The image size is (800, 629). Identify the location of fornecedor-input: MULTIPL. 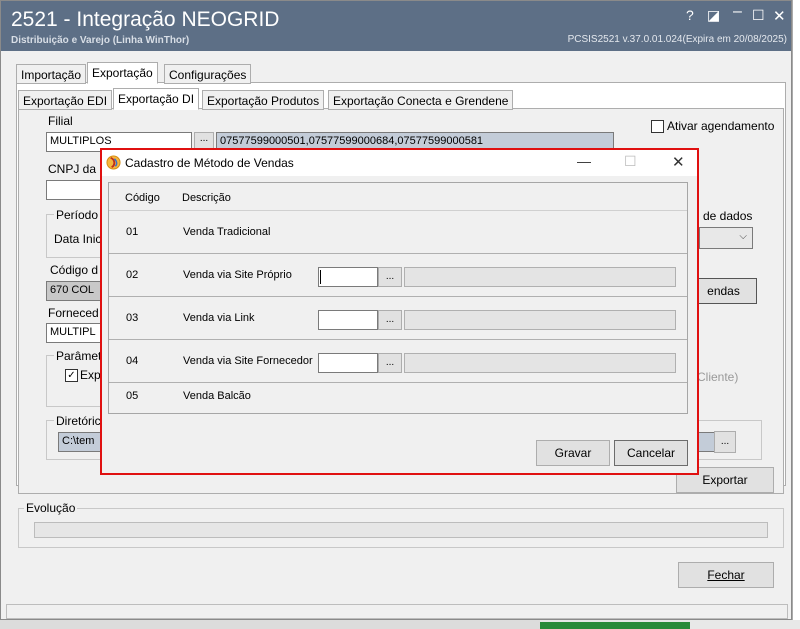
(76, 333).